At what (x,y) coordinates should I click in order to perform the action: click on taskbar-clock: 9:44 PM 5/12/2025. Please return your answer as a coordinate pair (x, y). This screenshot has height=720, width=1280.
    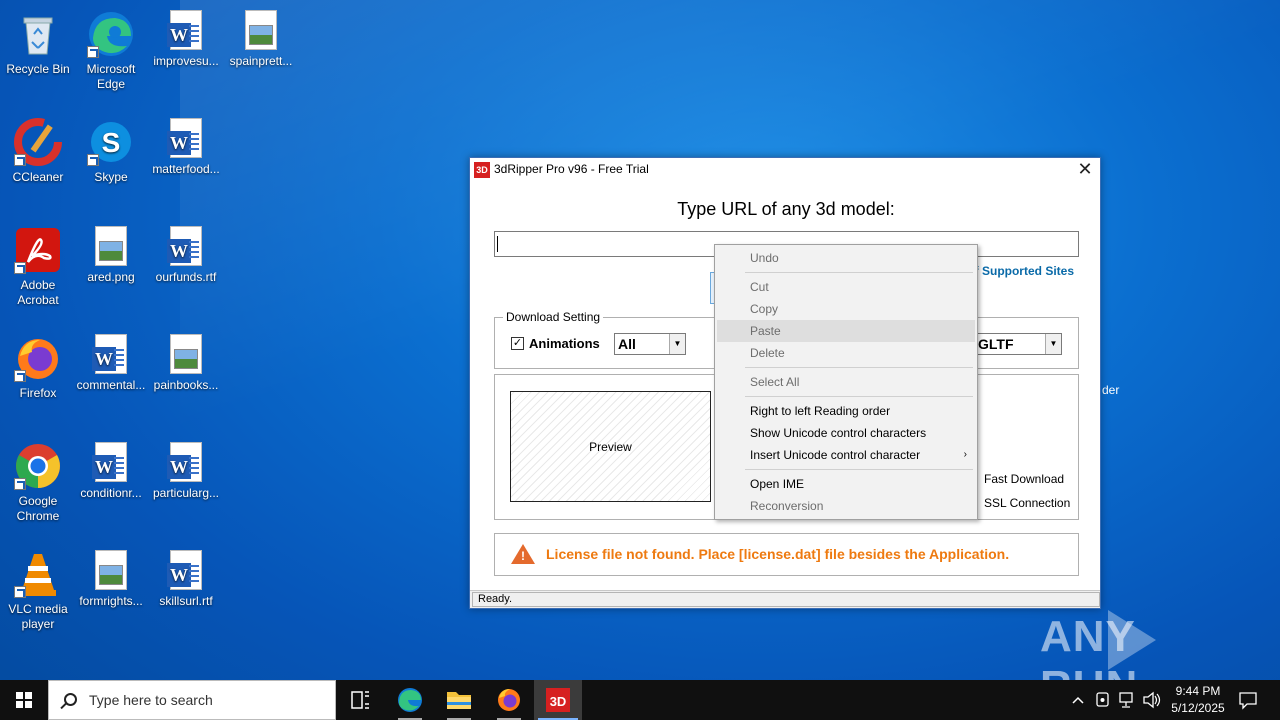
    Looking at the image, I should click on (1198, 700).